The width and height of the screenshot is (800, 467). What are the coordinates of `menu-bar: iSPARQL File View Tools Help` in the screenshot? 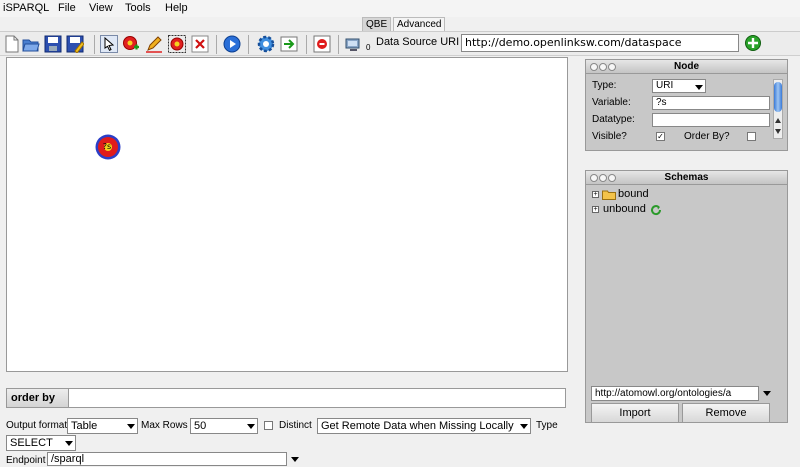 It's located at (400, 8).